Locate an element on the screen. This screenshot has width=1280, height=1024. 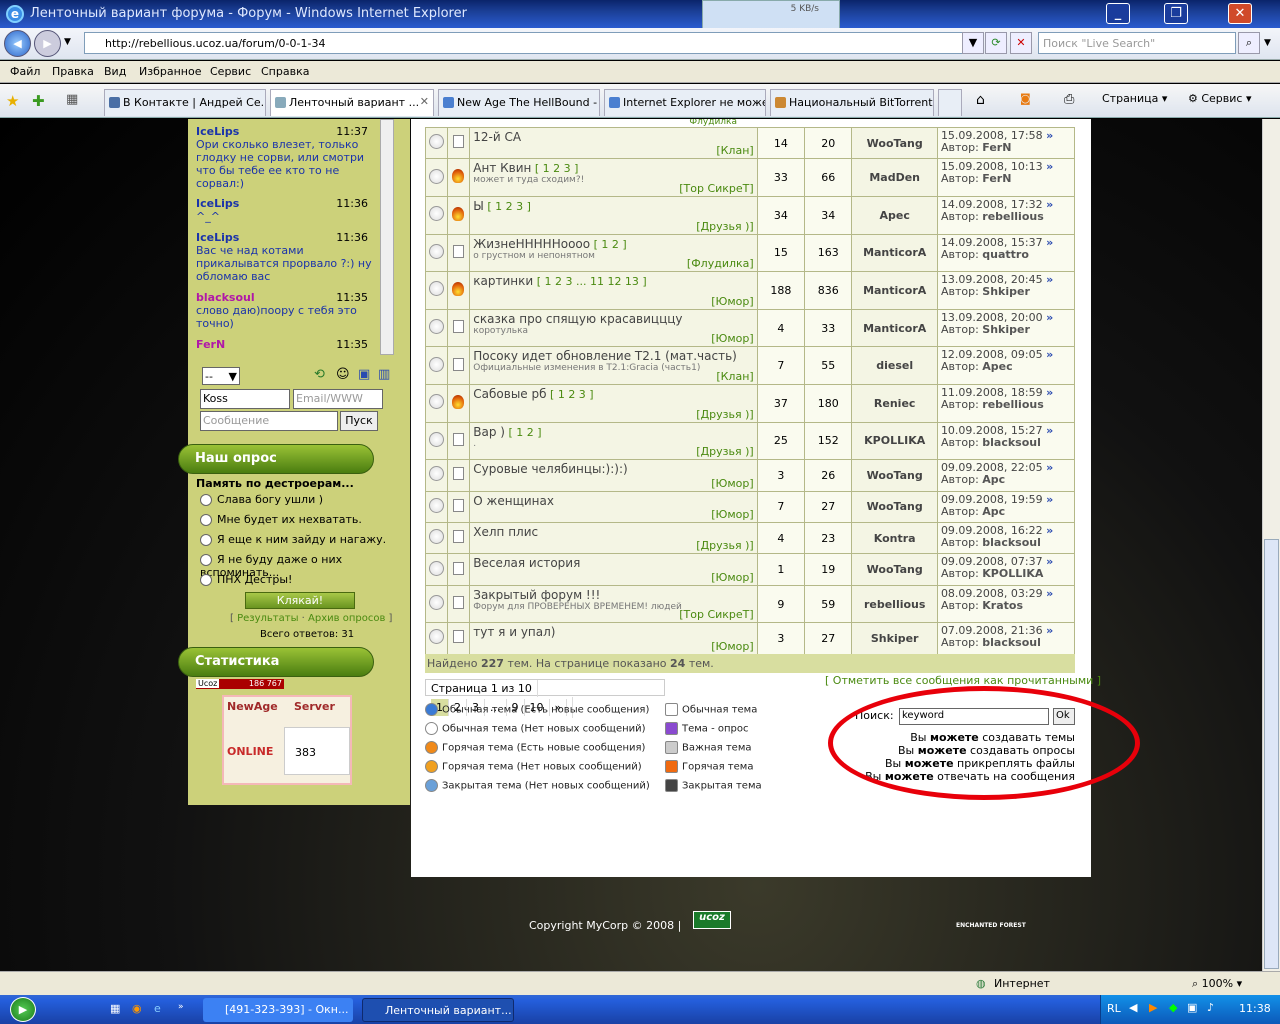
topic-author-link: Kontra is located at coordinates (894, 538).